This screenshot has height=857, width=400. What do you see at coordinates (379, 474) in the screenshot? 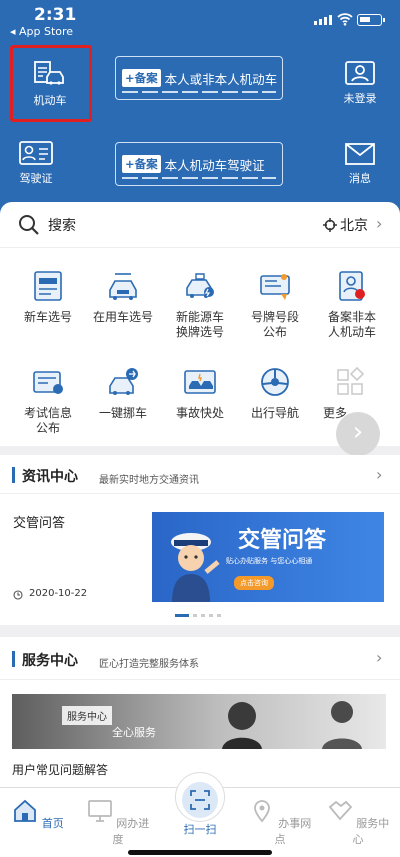
I see `news-more-chevron-icon: ›` at bounding box center [379, 474].